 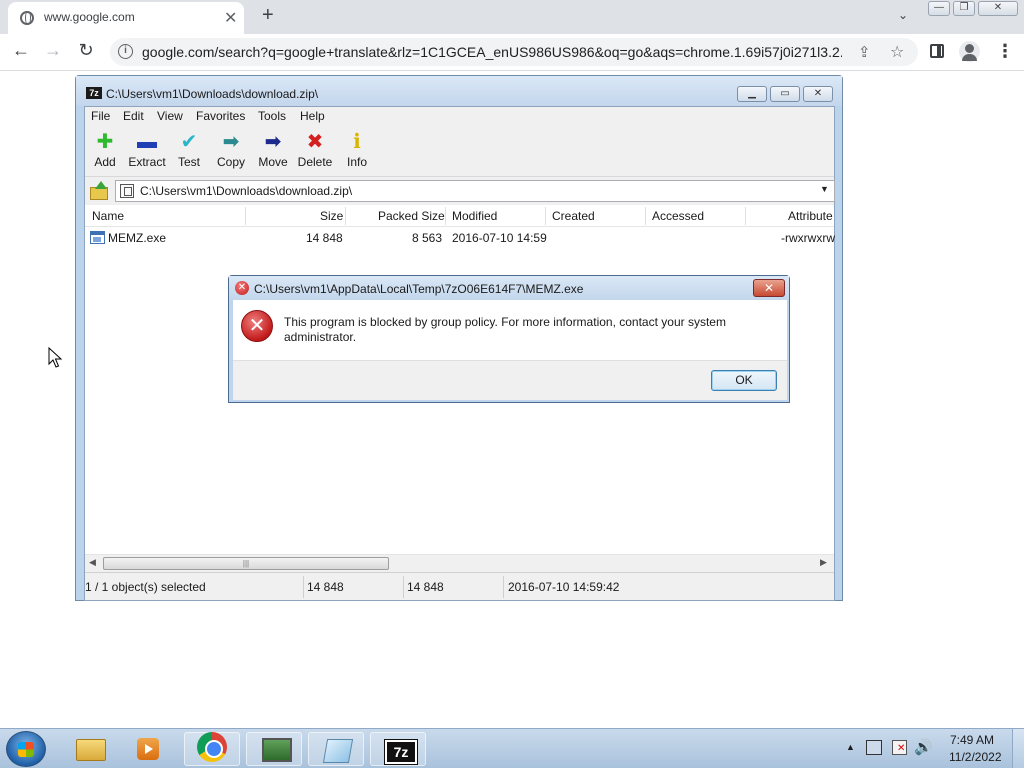 What do you see at coordinates (21, 50) in the screenshot?
I see `back-button: ←` at bounding box center [21, 50].